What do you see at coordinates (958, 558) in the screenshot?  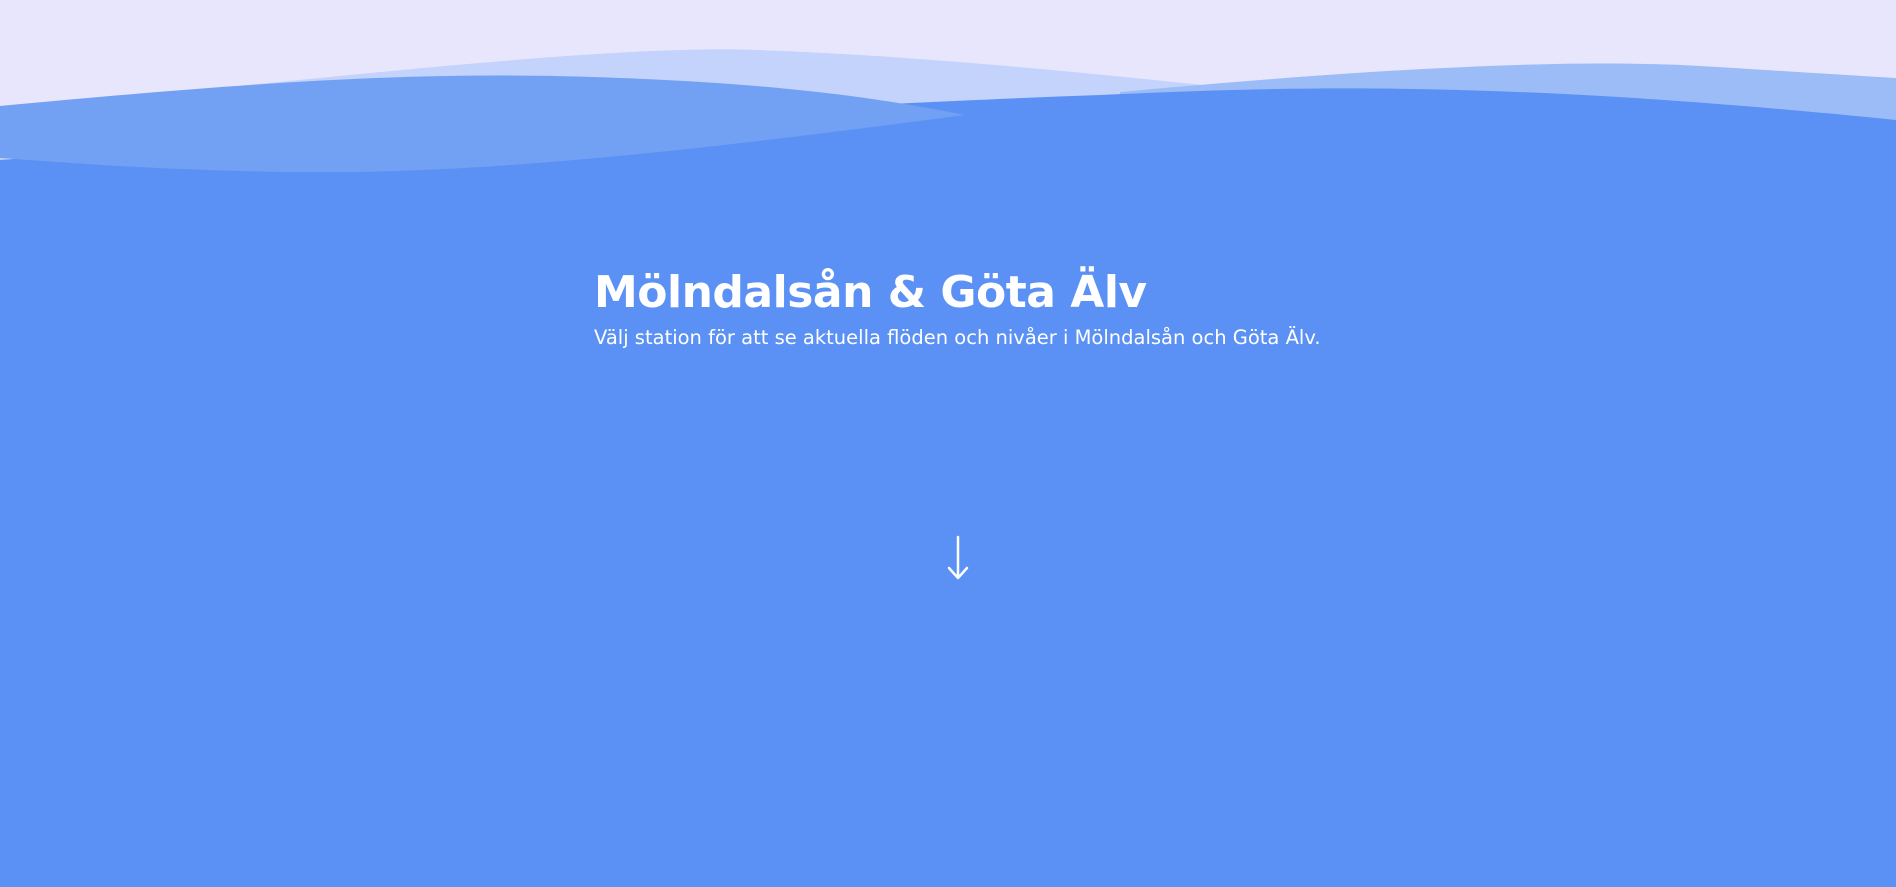 I see `arrow-down-icon` at bounding box center [958, 558].